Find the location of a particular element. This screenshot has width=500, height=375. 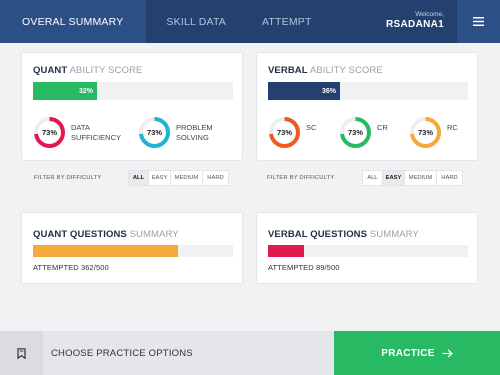

quant-ability-score: 32% is located at coordinates (85, 91).